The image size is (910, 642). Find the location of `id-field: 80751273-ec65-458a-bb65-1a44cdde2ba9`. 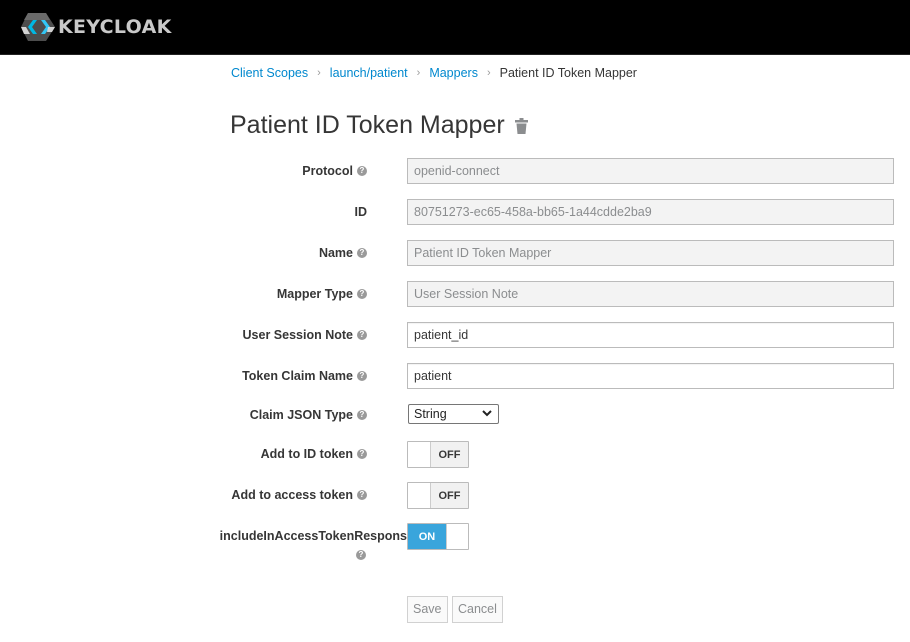

id-field: 80751273-ec65-458a-bb65-1a44cdde2ba9 is located at coordinates (650, 212).